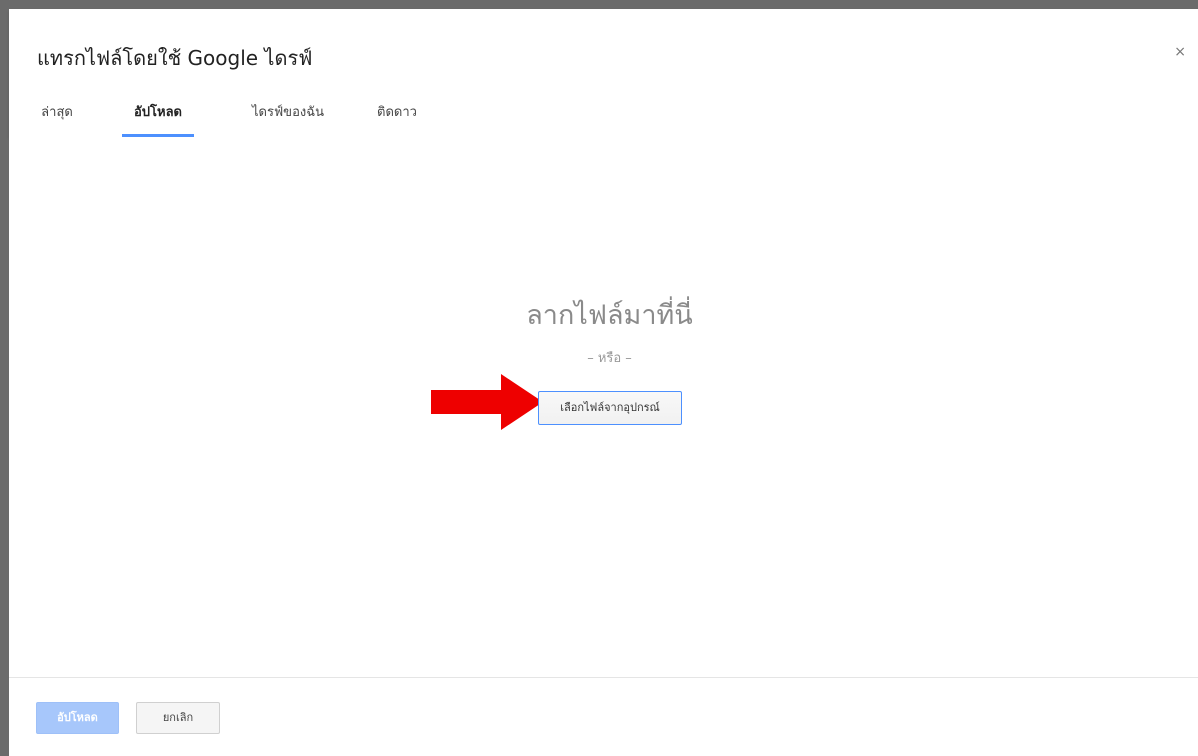 The width and height of the screenshot is (1198, 756). What do you see at coordinates (603, 716) in the screenshot?
I see `dialog-footer: อัปโหลด ยกเลิก` at bounding box center [603, 716].